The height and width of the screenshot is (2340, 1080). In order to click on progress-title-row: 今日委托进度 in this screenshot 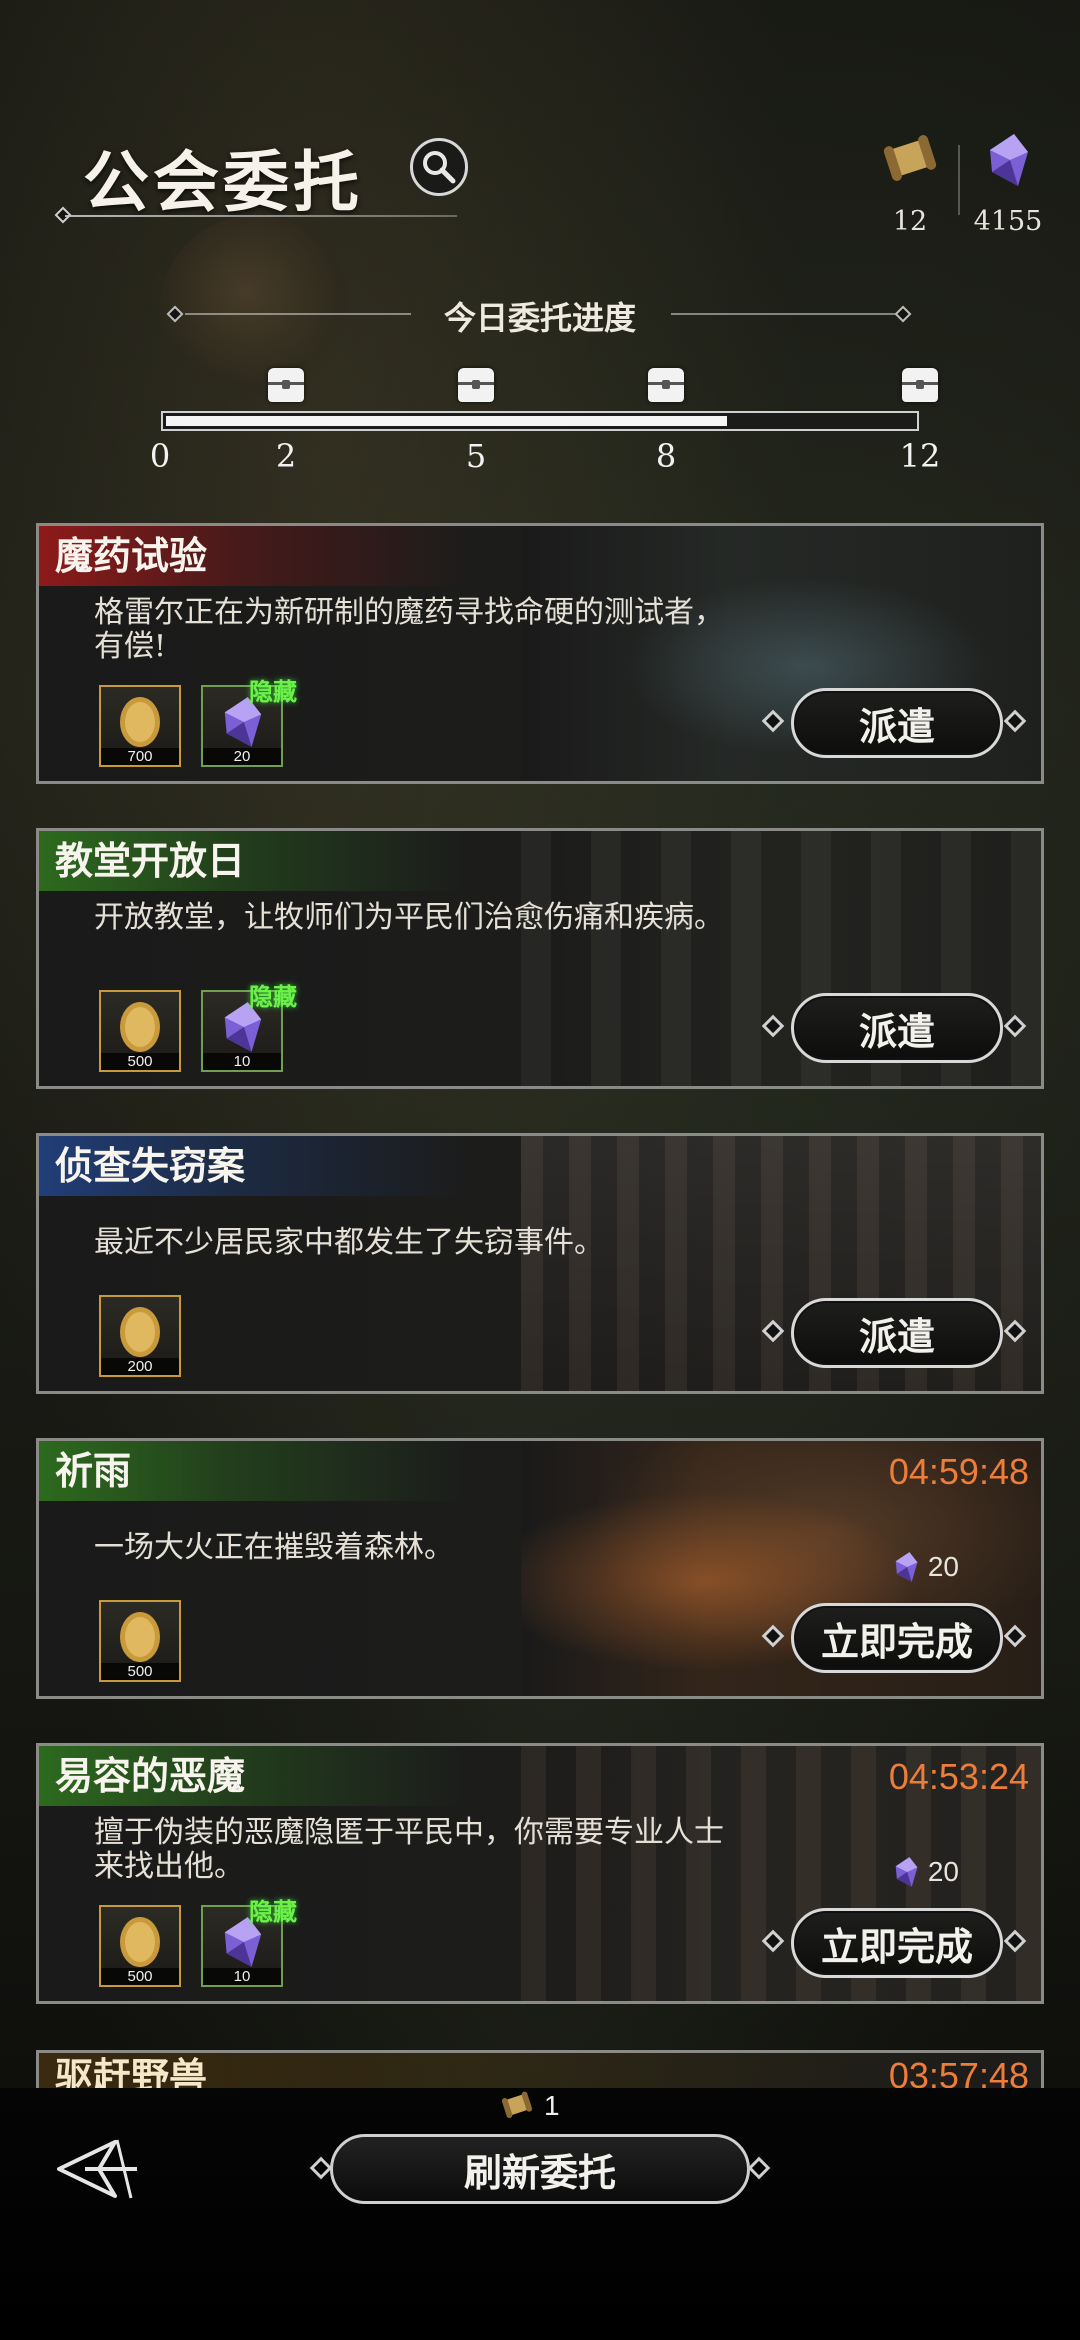, I will do `click(540, 315)`.